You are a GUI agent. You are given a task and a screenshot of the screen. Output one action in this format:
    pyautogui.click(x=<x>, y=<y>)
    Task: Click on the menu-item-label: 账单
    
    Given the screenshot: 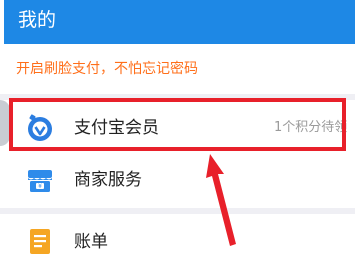 What is the action you would take?
    pyautogui.click(x=91, y=242)
    